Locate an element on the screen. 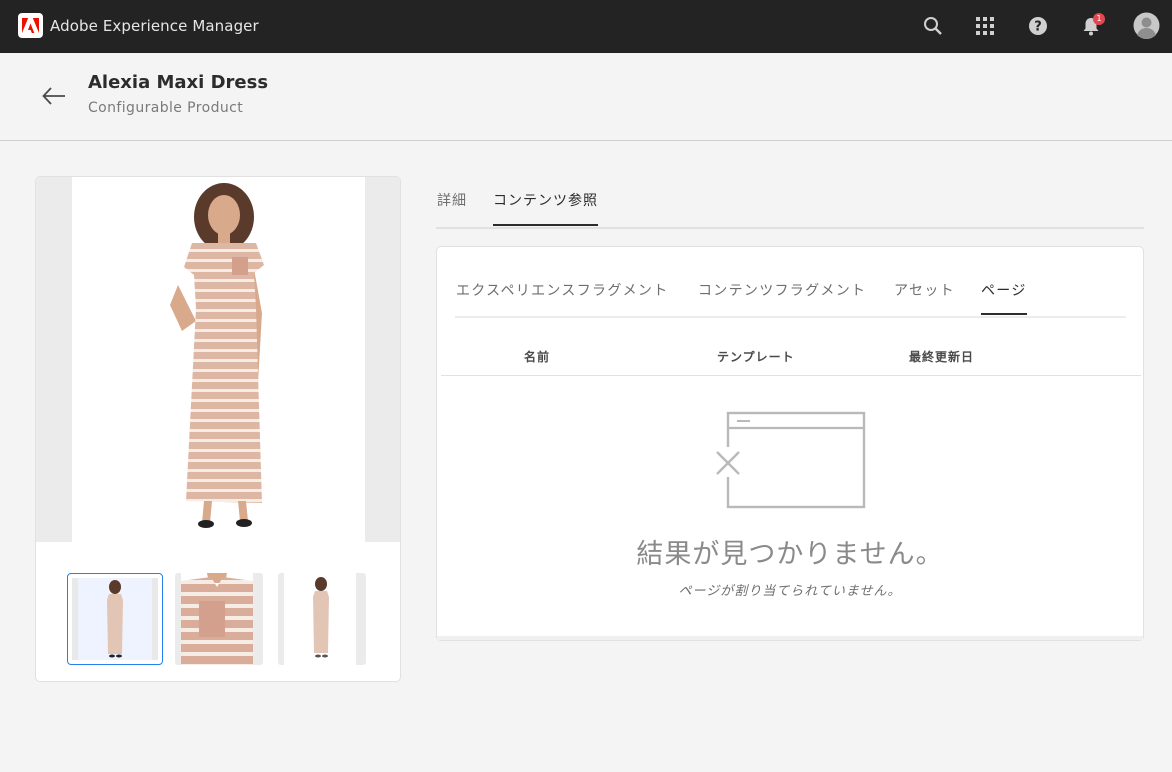 This screenshot has width=1172, height=772. page-header: Alexia Maxi Dress Configurable Product is located at coordinates (586, 97).